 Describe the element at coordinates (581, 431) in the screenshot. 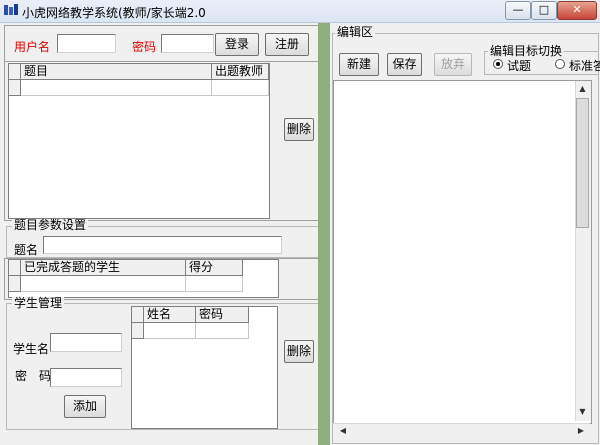

I see `scroll-right-icon: ▶` at that location.